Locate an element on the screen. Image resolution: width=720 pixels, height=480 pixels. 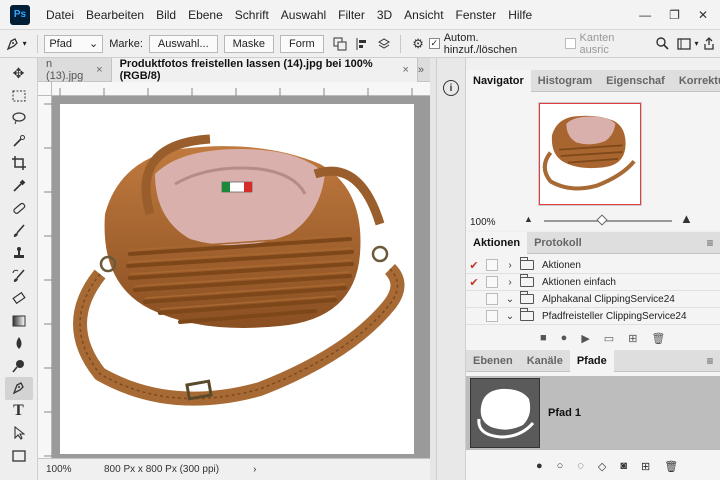
tab-document-13: n (13).jpg × is located at coordinates (75, 70).